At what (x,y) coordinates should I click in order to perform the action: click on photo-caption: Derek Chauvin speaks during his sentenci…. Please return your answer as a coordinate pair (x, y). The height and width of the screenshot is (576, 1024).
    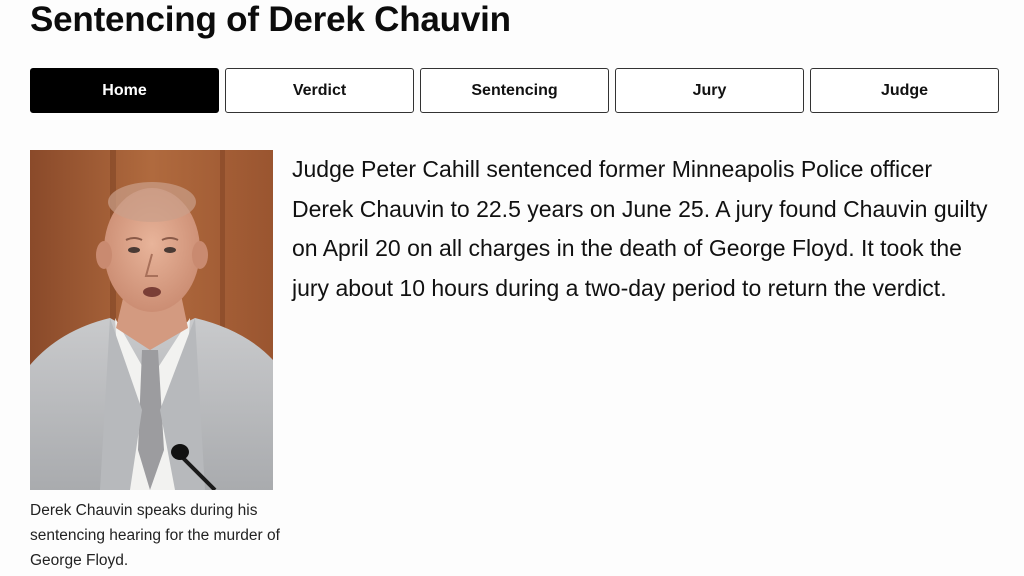
    Looking at the image, I should click on (155, 535).